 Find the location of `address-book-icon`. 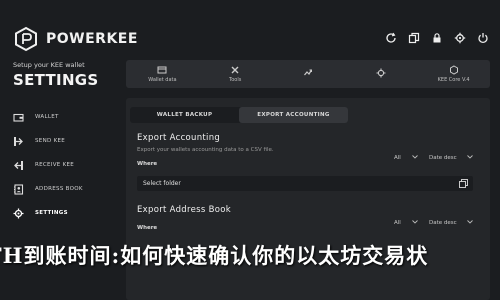

address-book-icon is located at coordinates (18, 189).